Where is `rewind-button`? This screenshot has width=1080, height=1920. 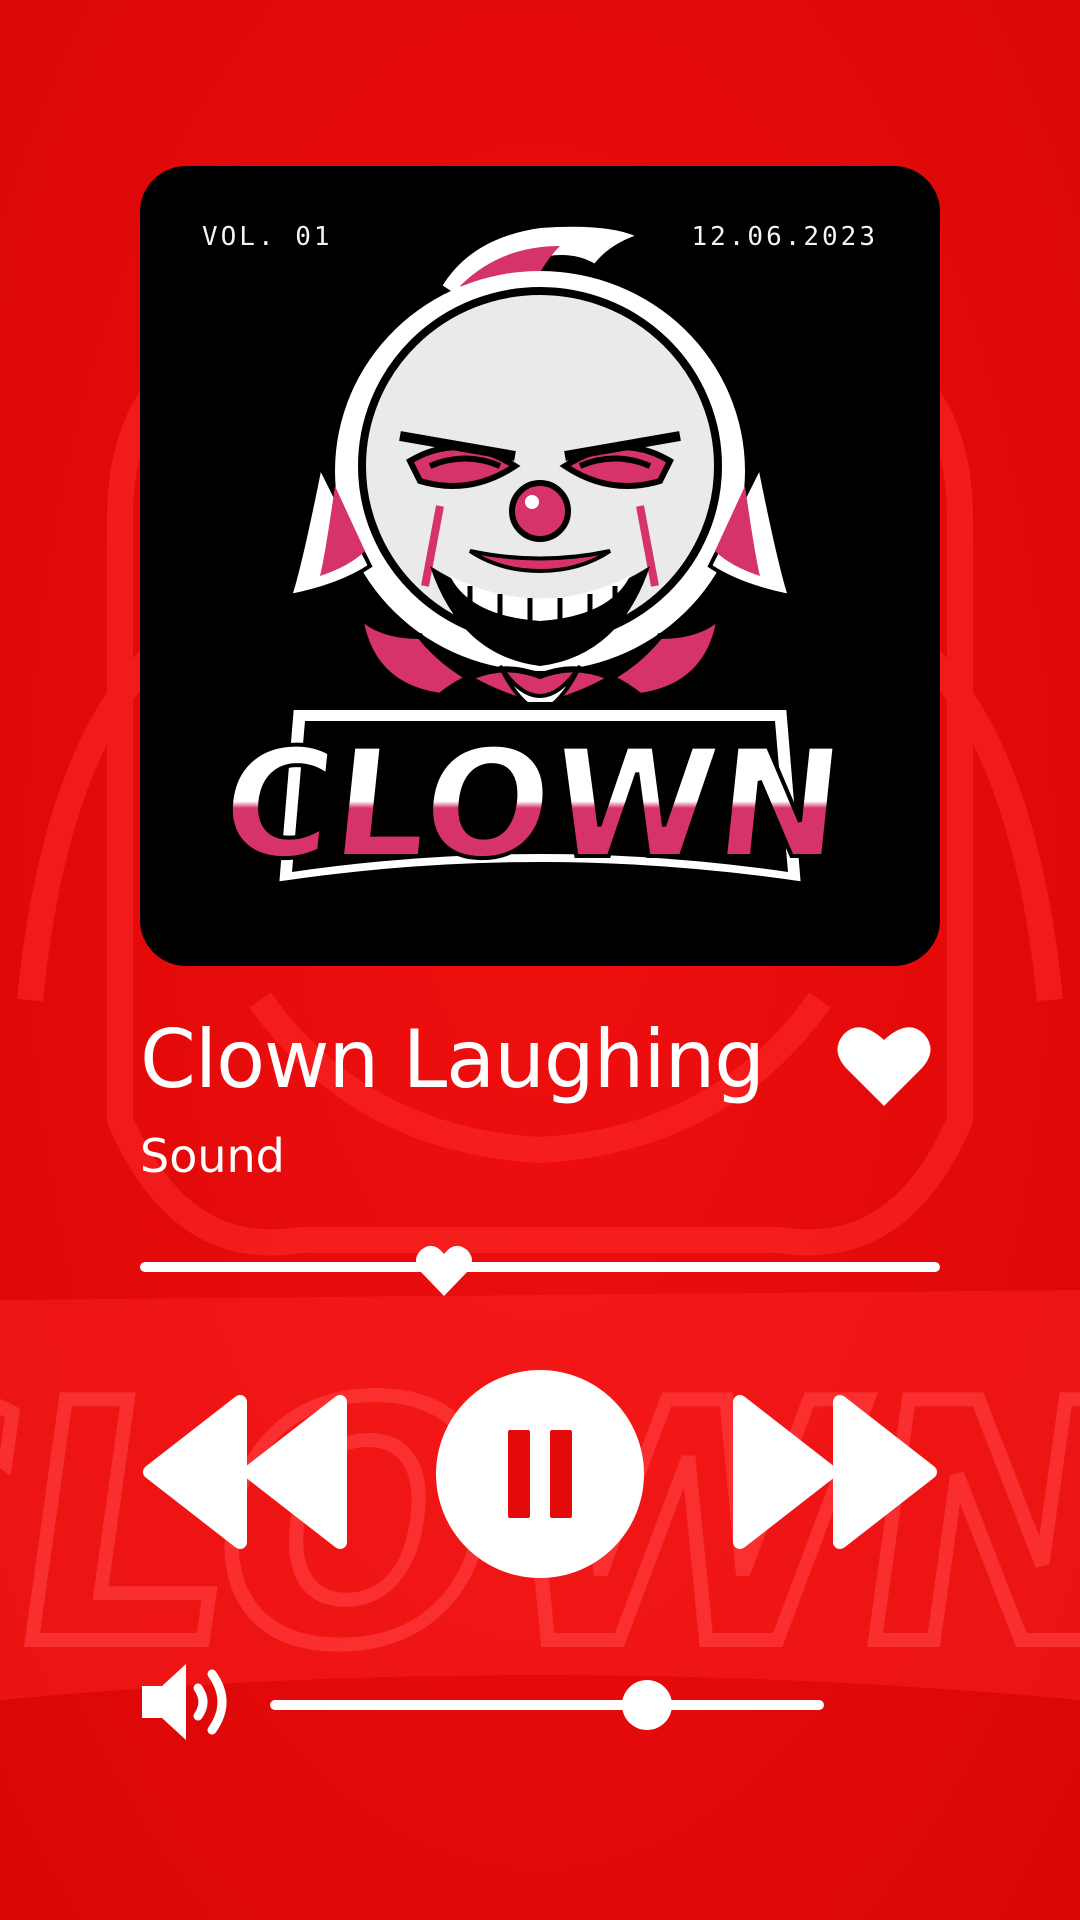 rewind-button is located at coordinates (245, 1472).